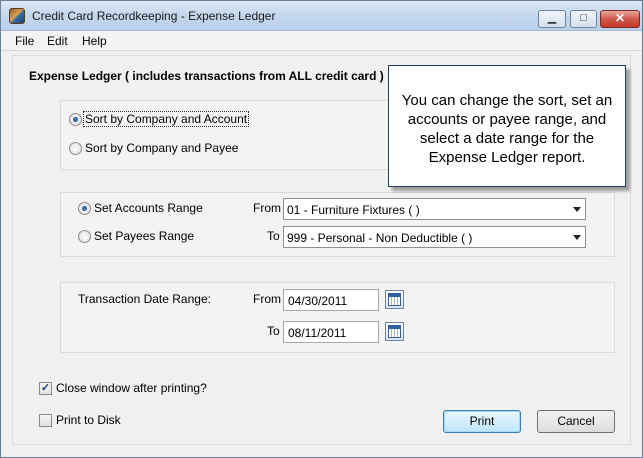  Describe the element at coordinates (583, 19) in the screenshot. I see `maximize-button: □` at that location.